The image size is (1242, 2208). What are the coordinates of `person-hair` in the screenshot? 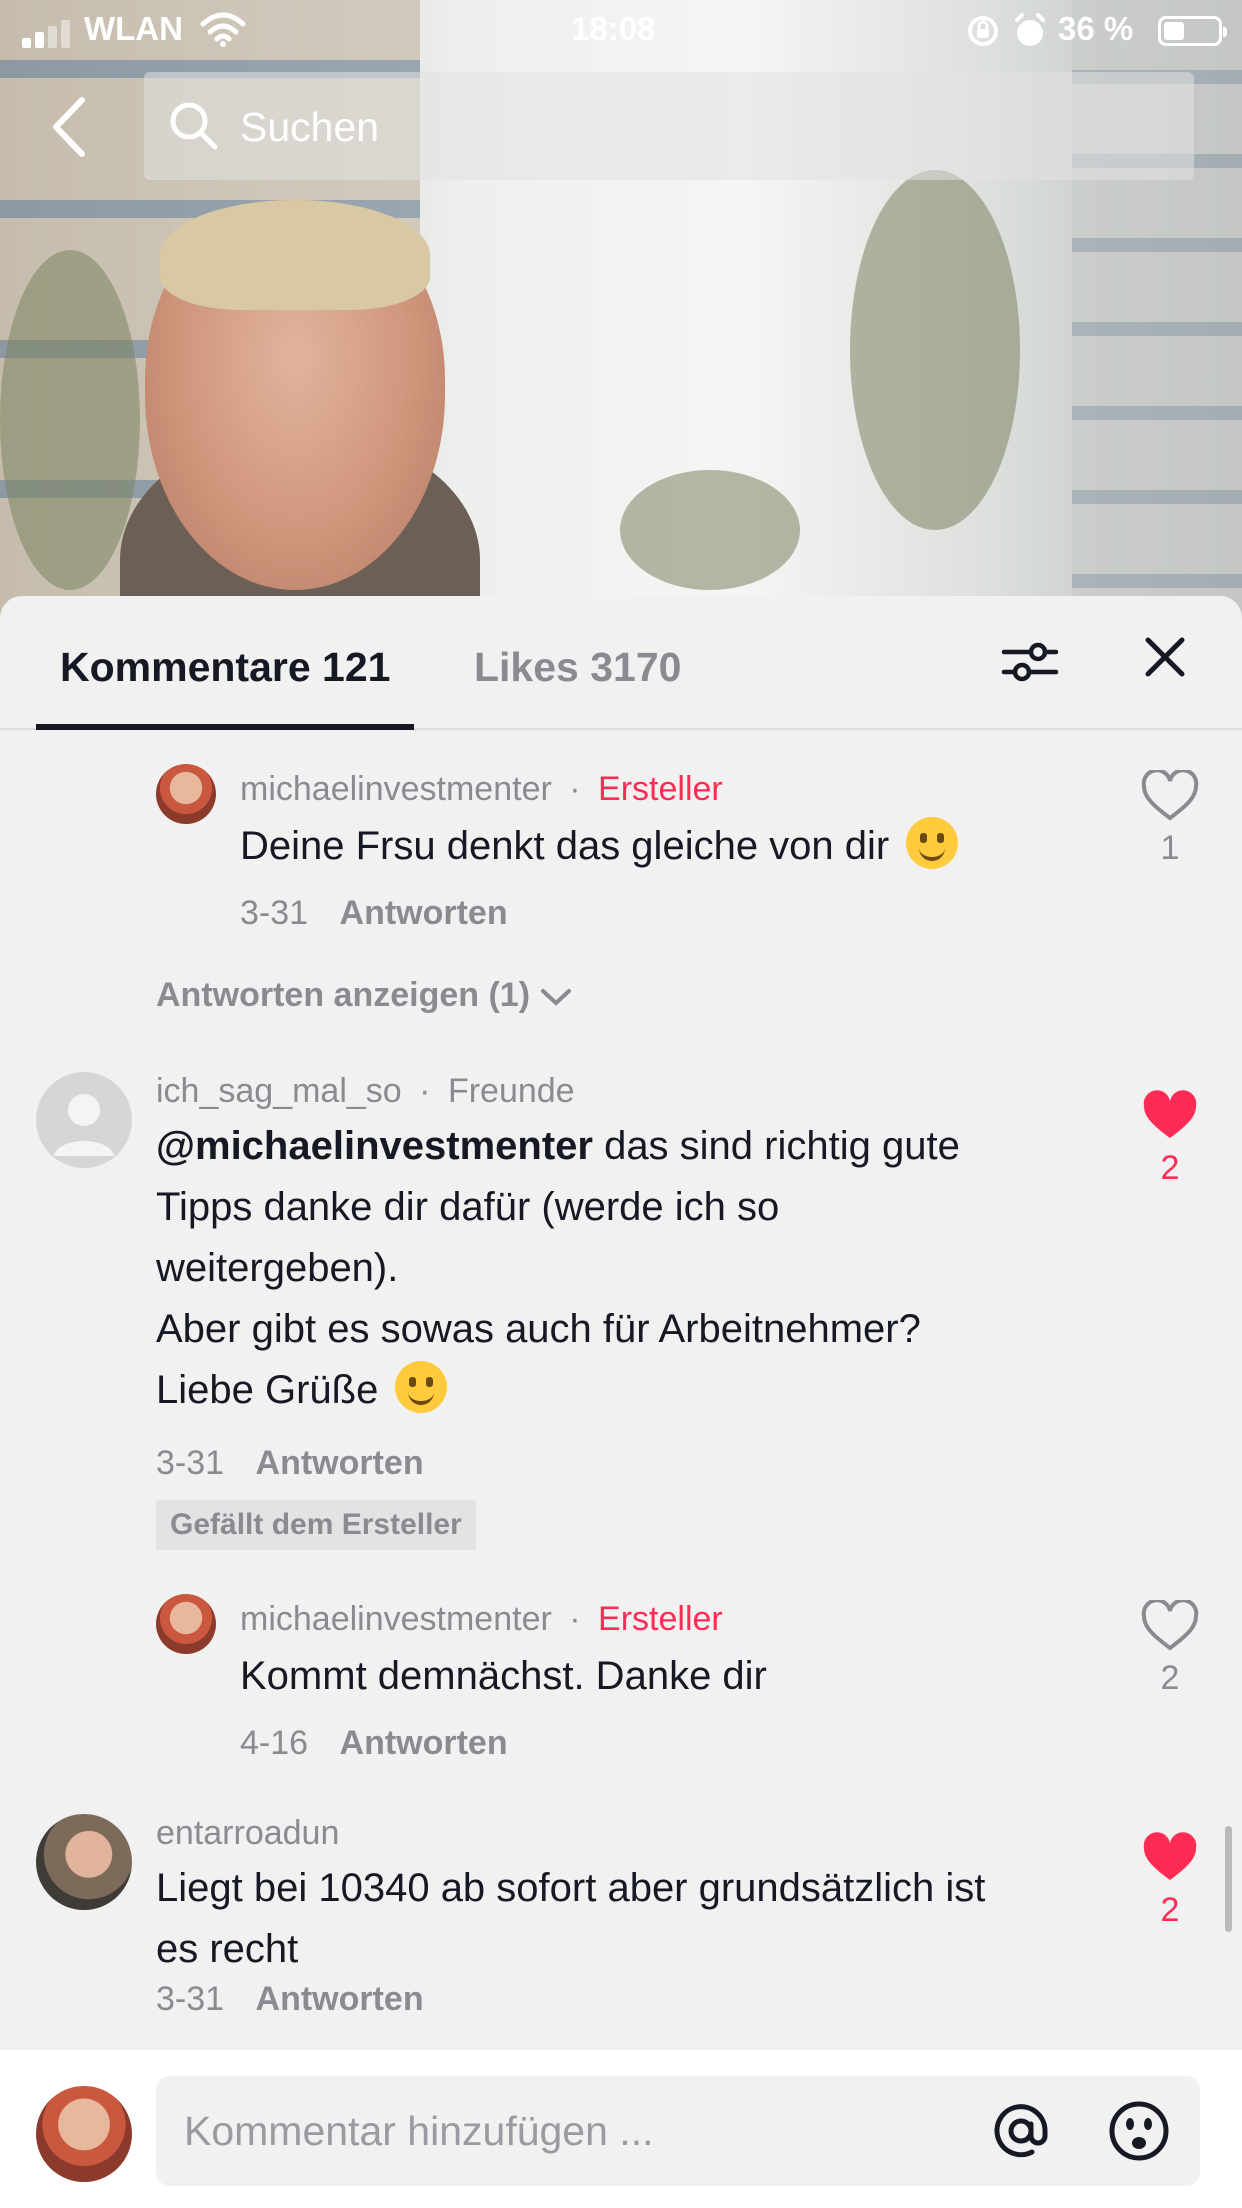 It's located at (295, 255).